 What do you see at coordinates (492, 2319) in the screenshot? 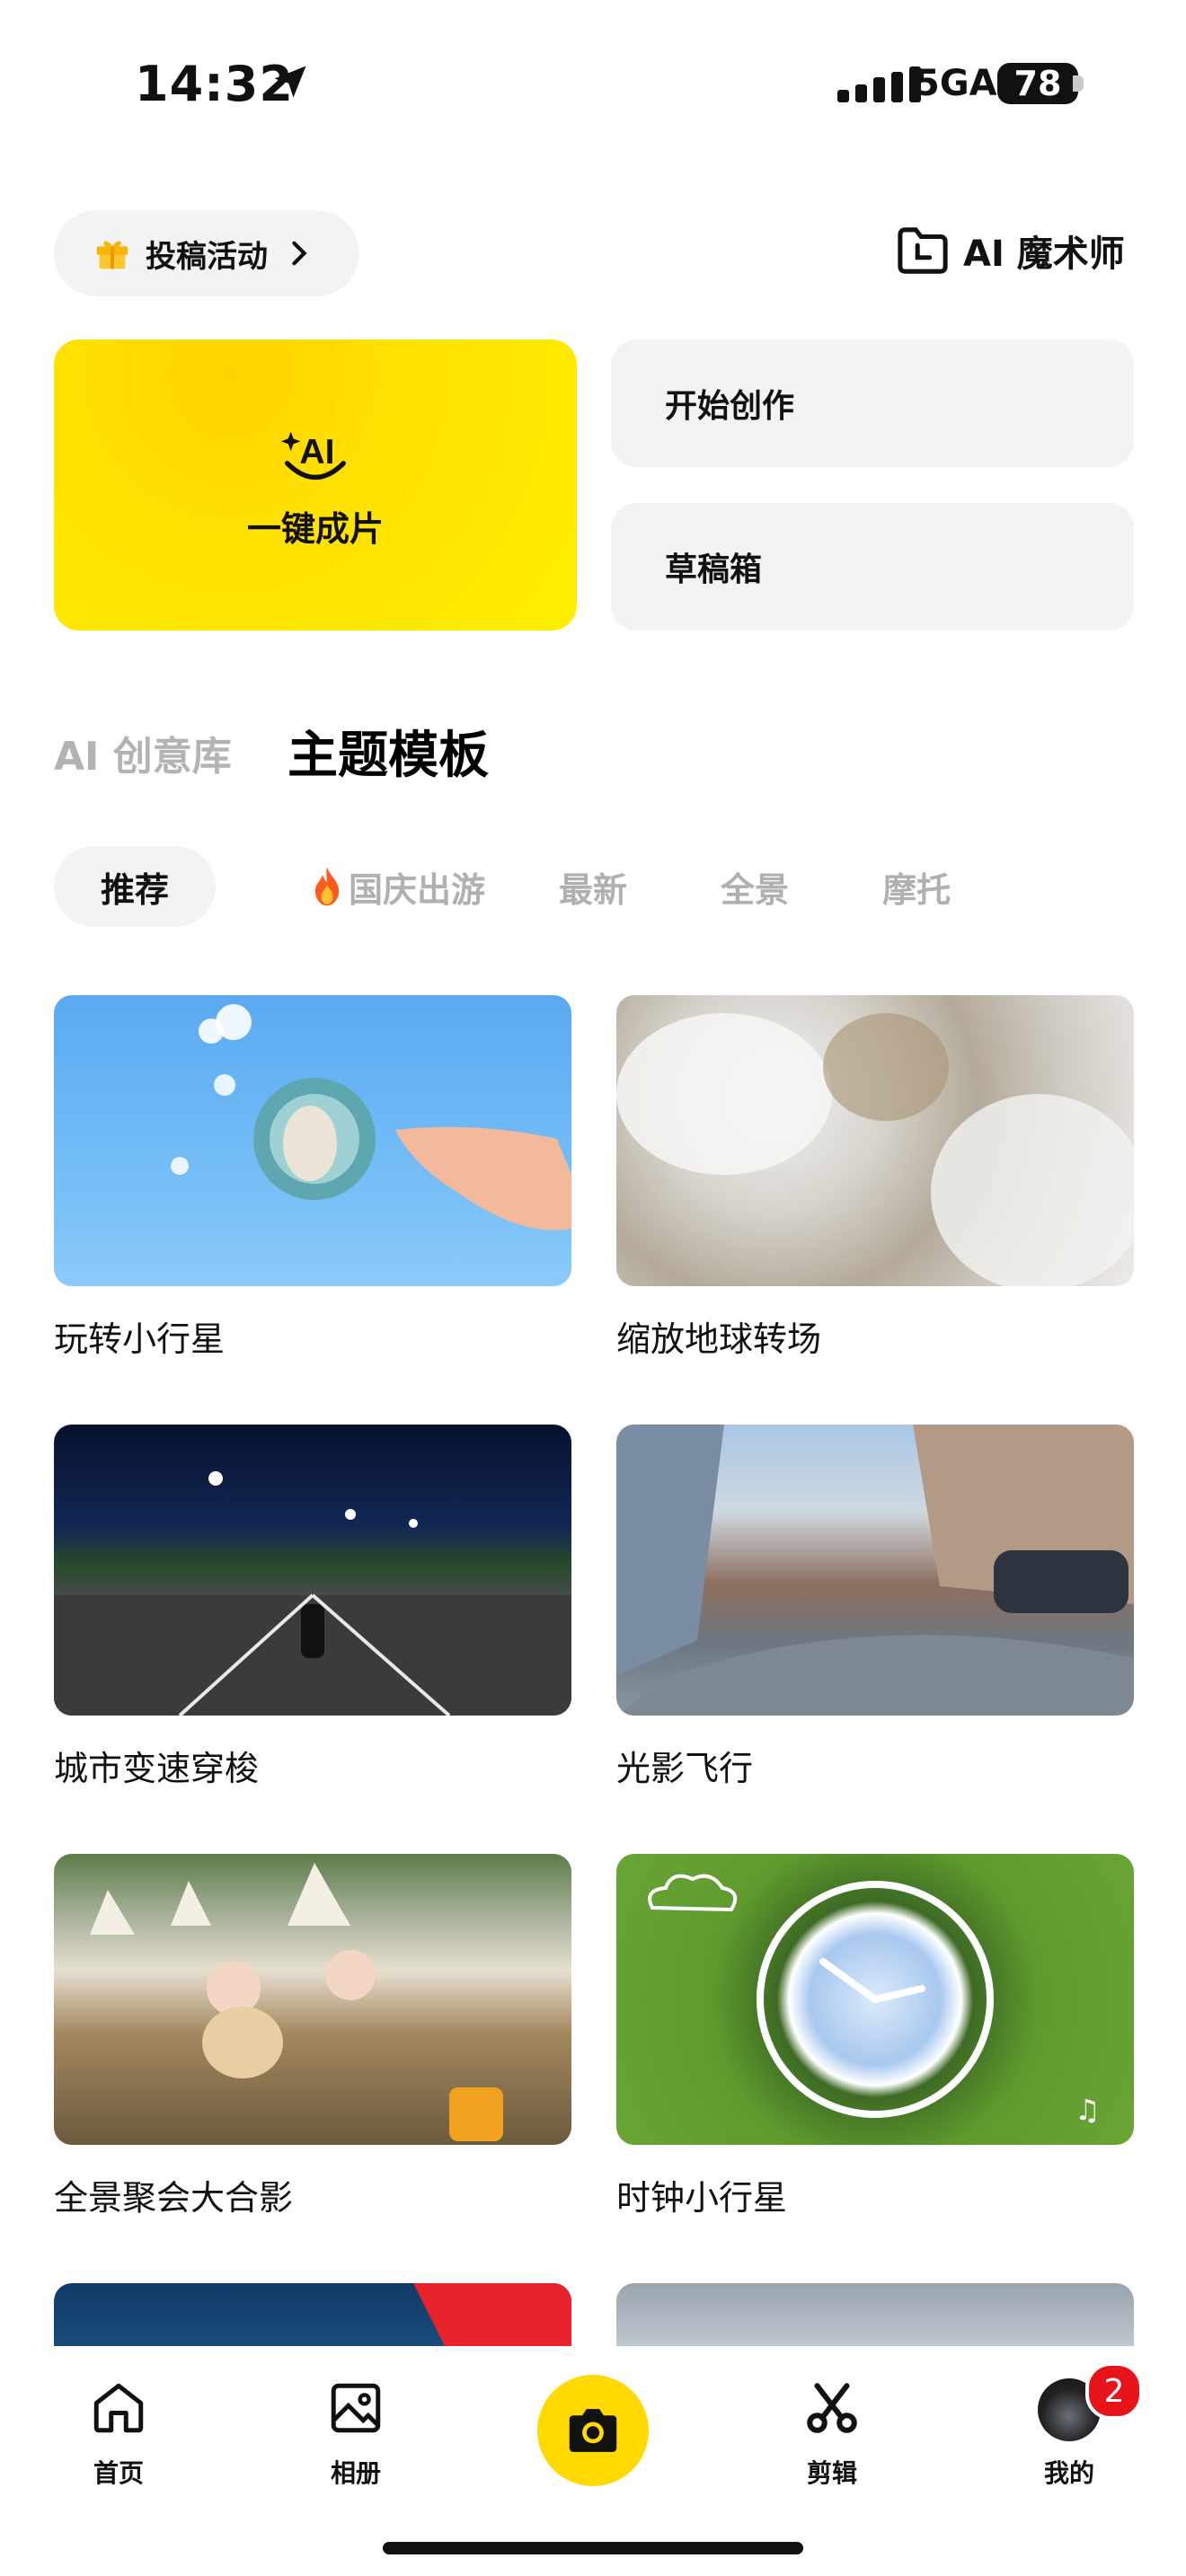
I see `partial-thumbnail-image` at bounding box center [492, 2319].